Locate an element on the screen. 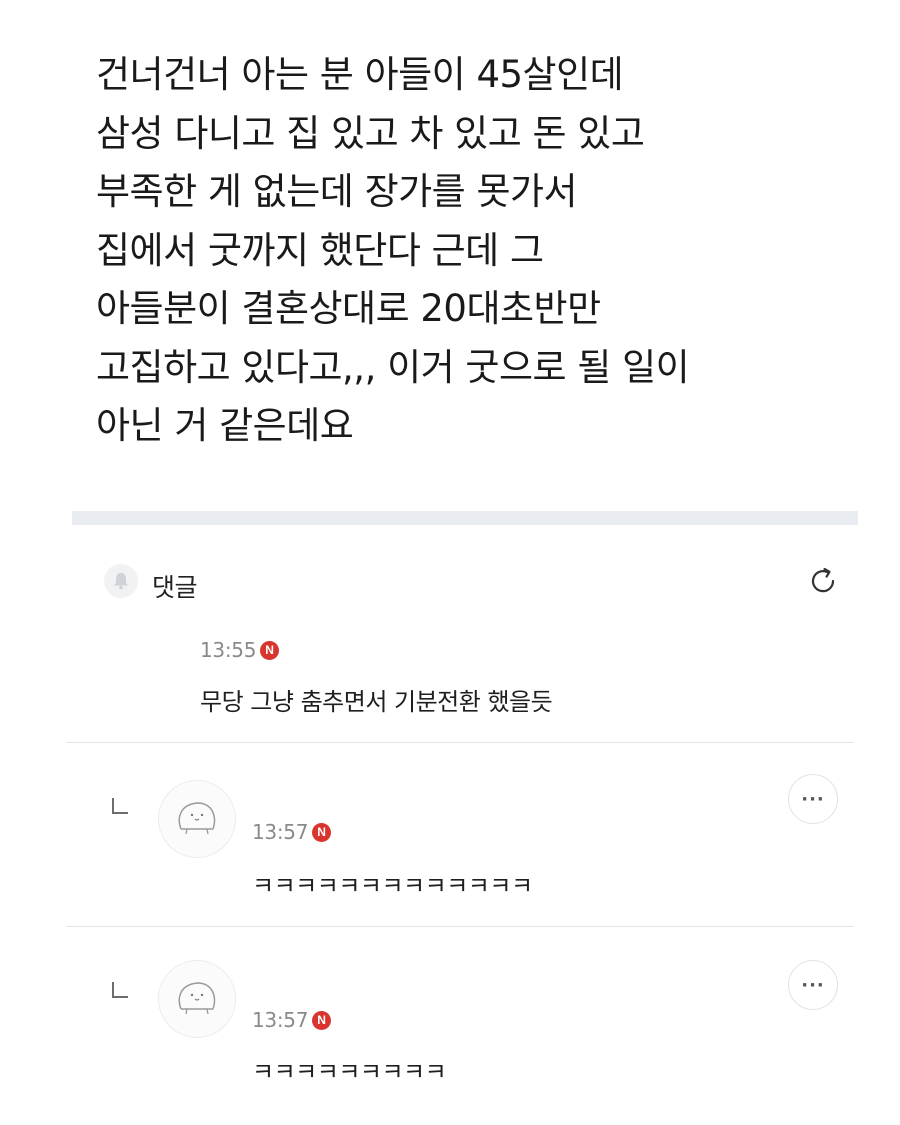  comment-text: ㅋㅋㅋㅋㅋㅋㅋㅋㅋ is located at coordinates (349, 1072).